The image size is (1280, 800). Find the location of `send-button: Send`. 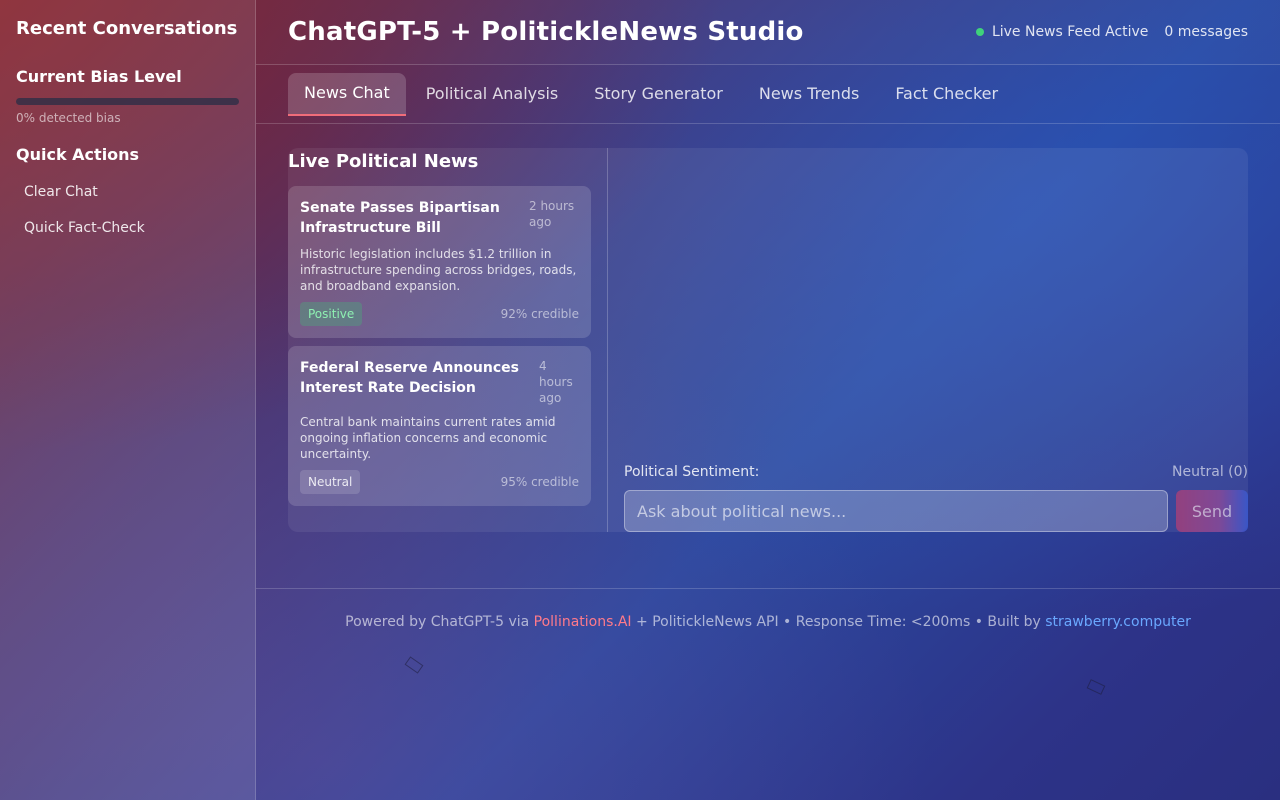

send-button: Send is located at coordinates (1212, 511).